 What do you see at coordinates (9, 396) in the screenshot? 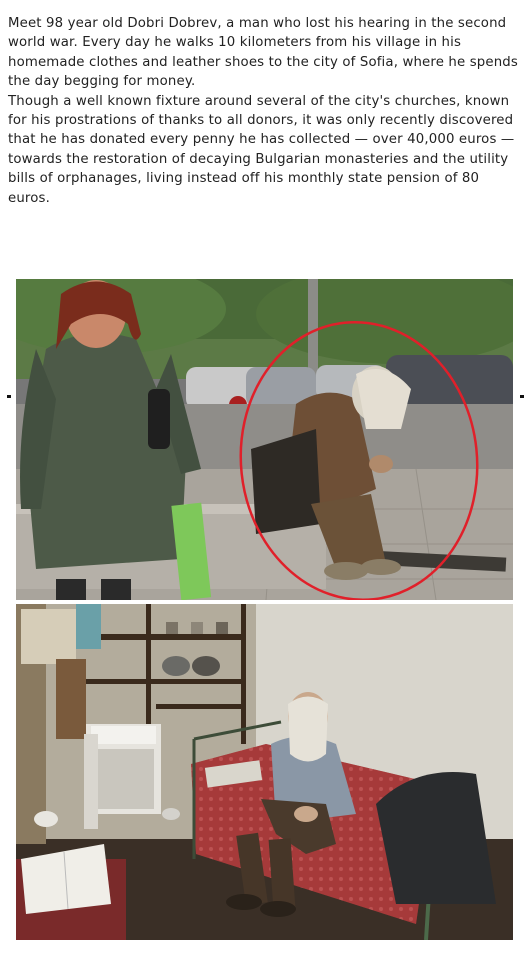
I see `left-edge-mark` at bounding box center [9, 396].